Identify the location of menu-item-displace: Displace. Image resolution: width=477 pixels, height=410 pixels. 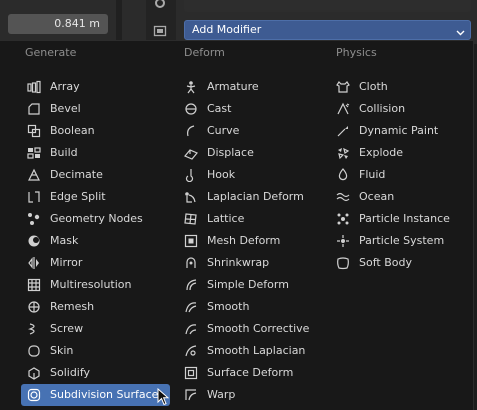
(253, 153).